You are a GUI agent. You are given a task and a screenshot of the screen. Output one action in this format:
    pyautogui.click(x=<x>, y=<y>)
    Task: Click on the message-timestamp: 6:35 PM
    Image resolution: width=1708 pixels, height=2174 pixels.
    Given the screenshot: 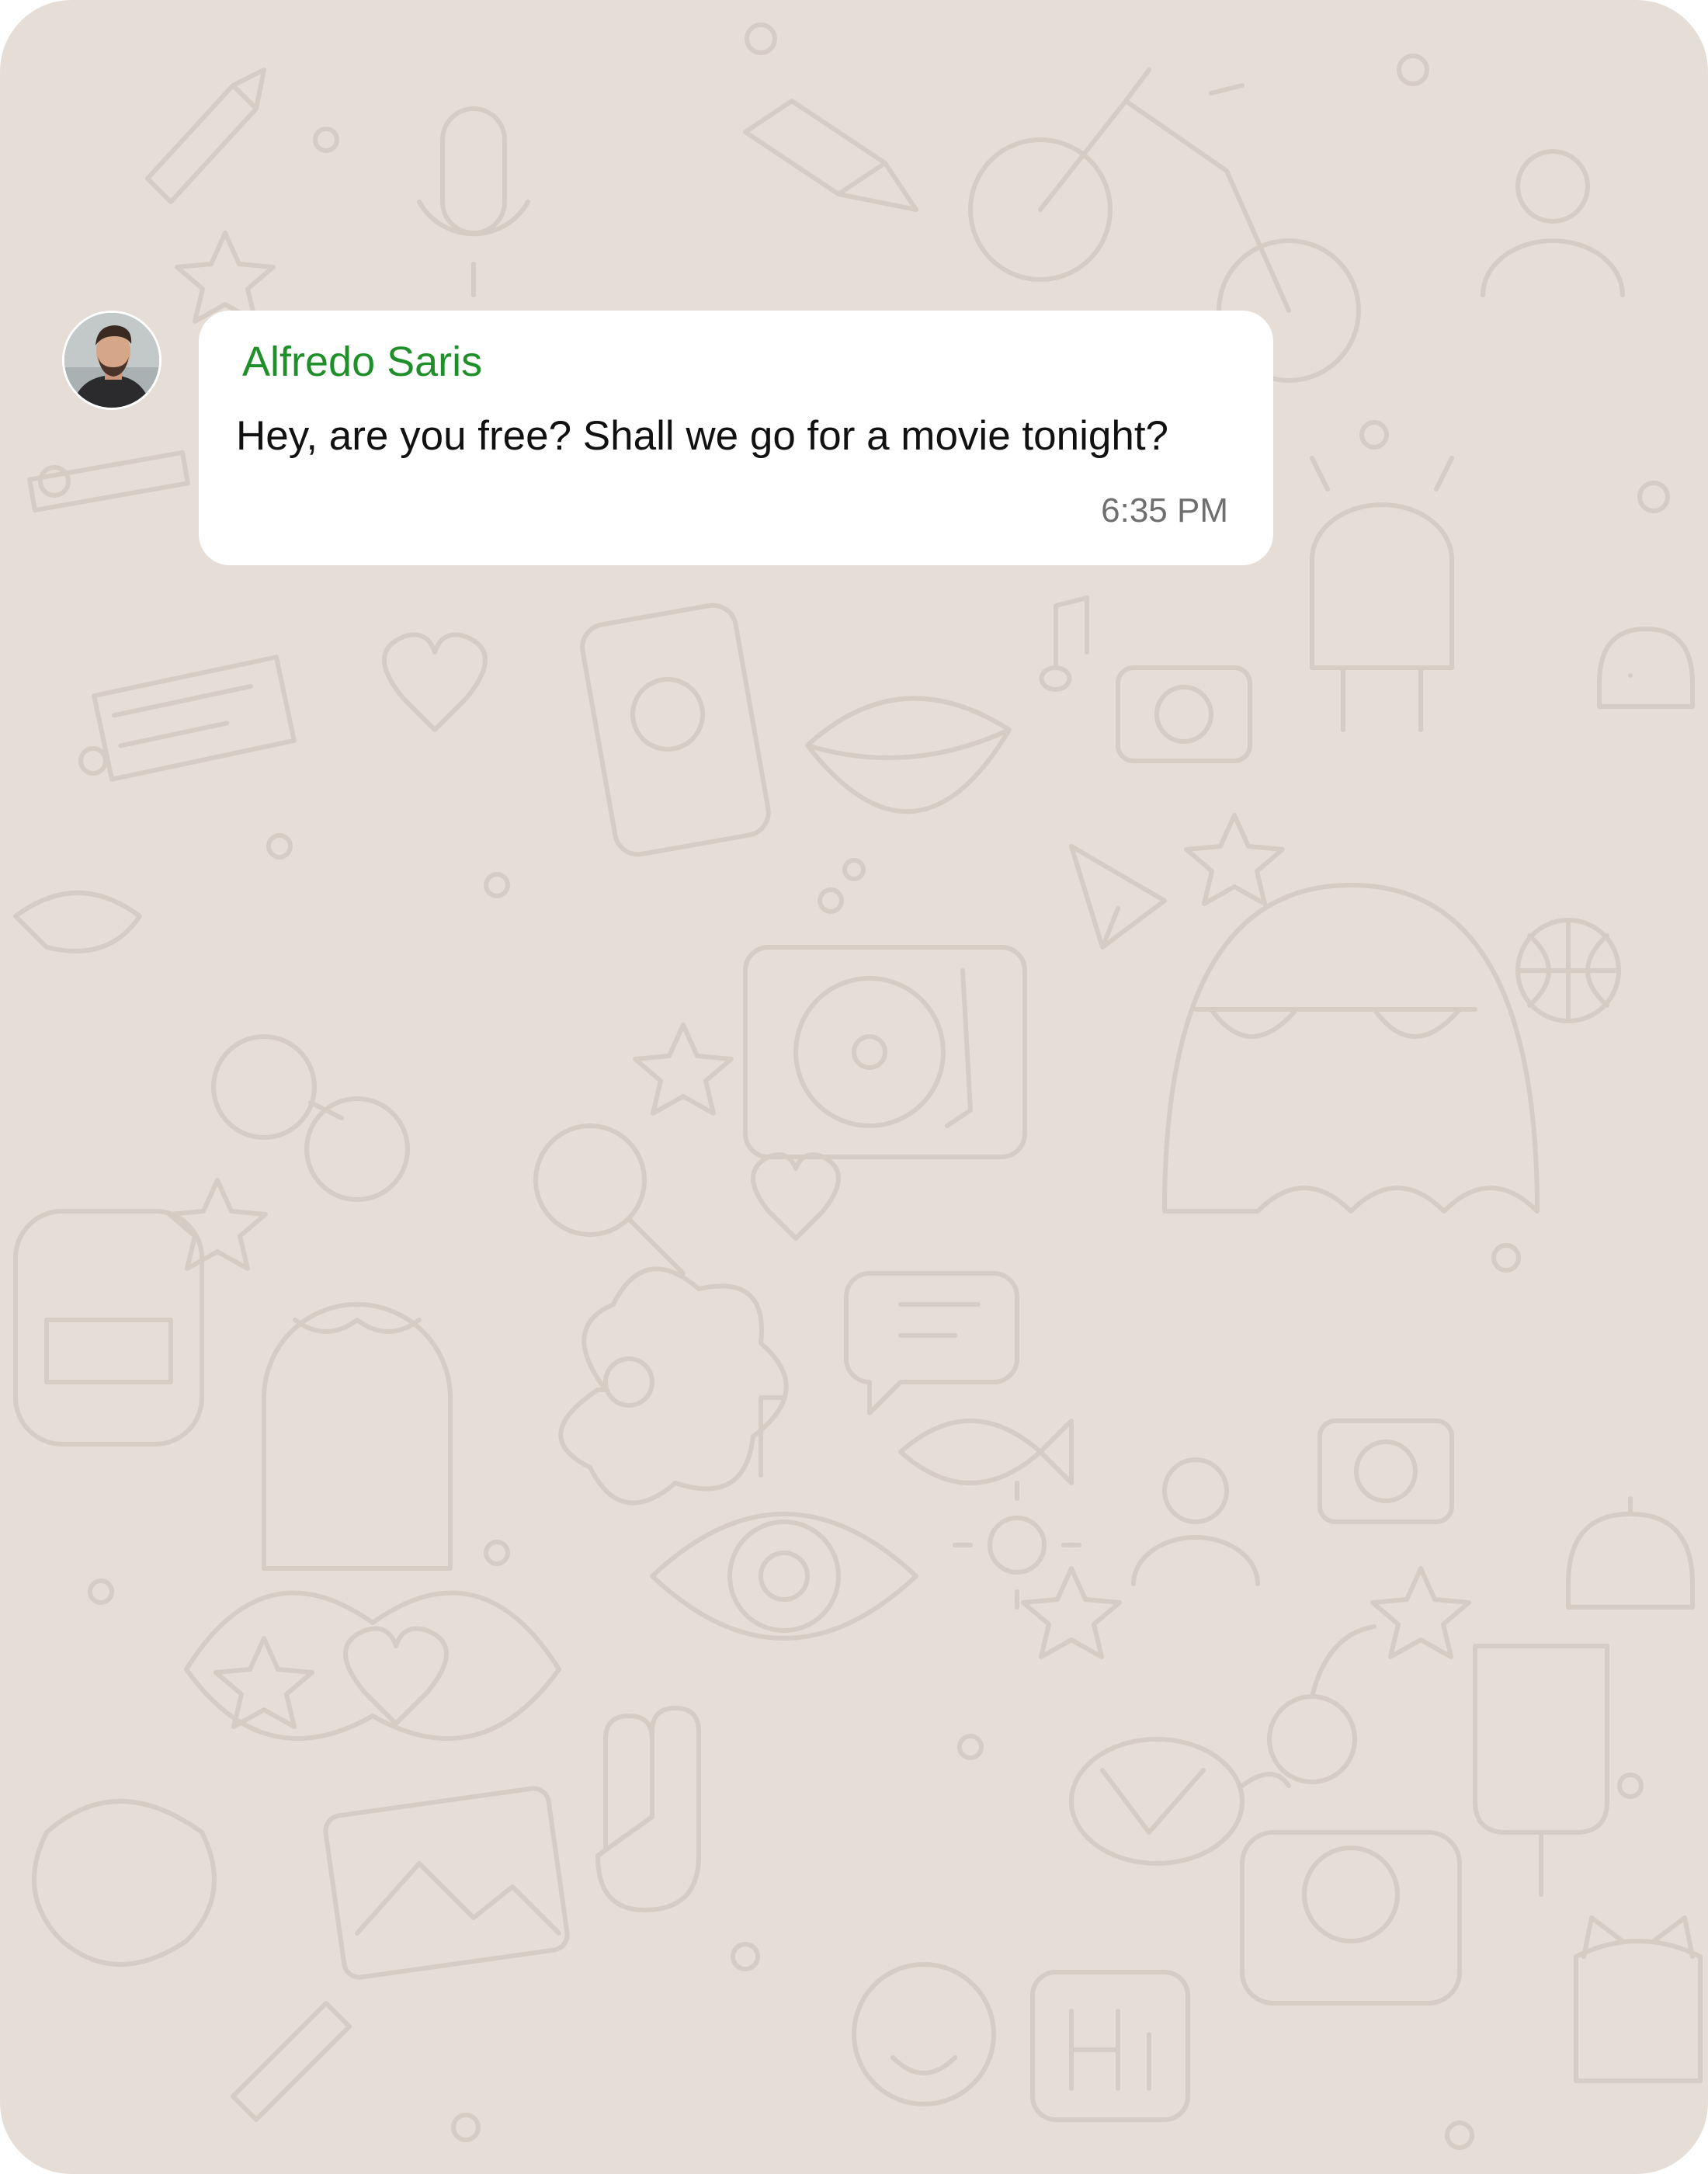 What is the action you would take?
    pyautogui.click(x=1164, y=511)
    